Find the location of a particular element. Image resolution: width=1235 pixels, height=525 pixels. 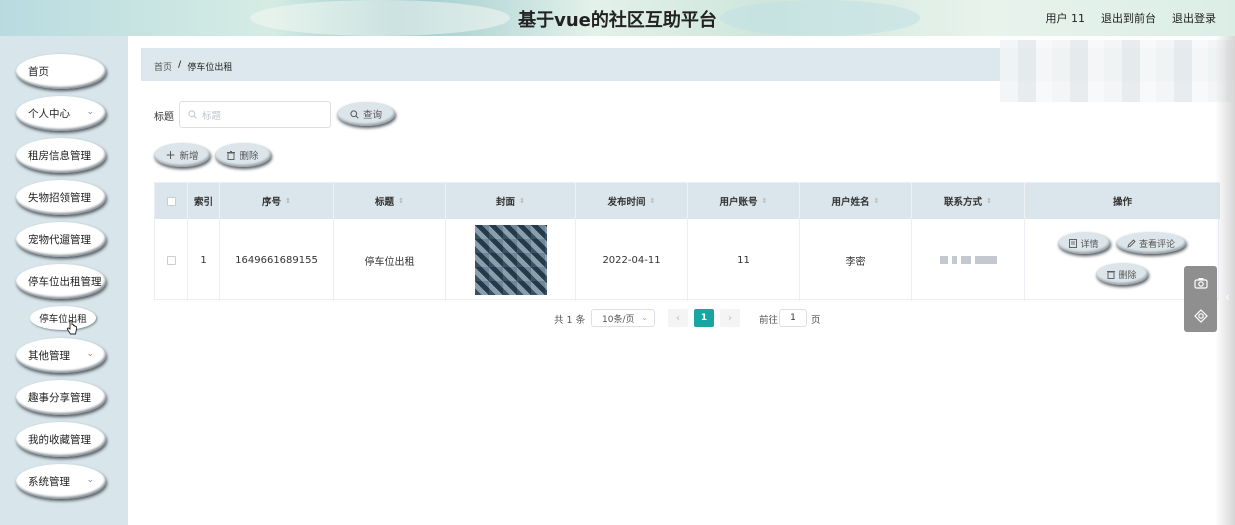

page-number-current: 1 is located at coordinates (704, 318).